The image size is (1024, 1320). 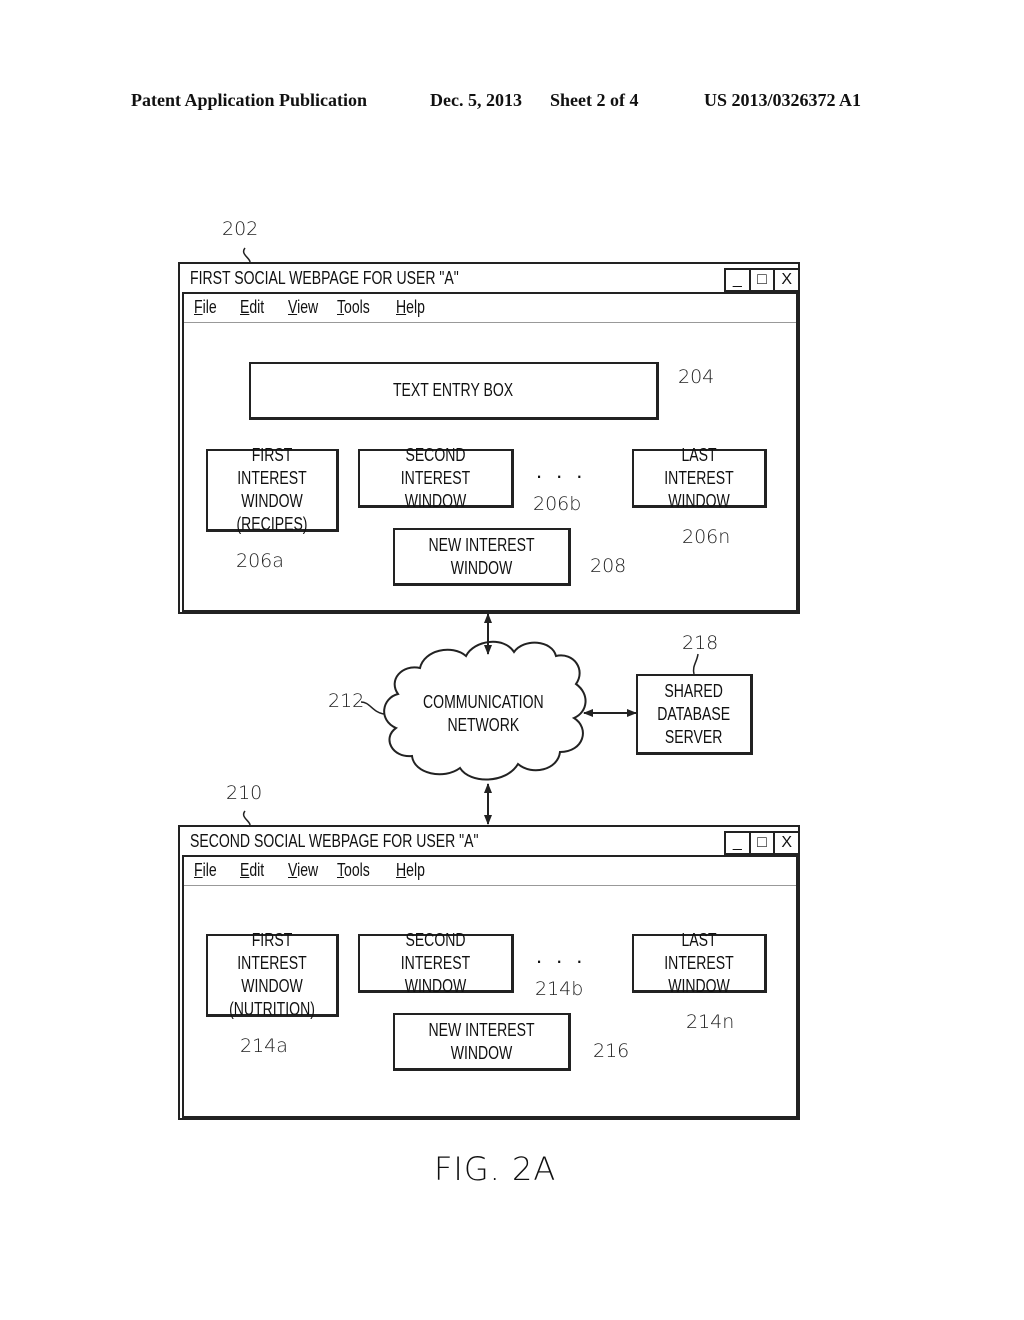 I want to click on ref-216: 216, so click(x=611, y=1051).